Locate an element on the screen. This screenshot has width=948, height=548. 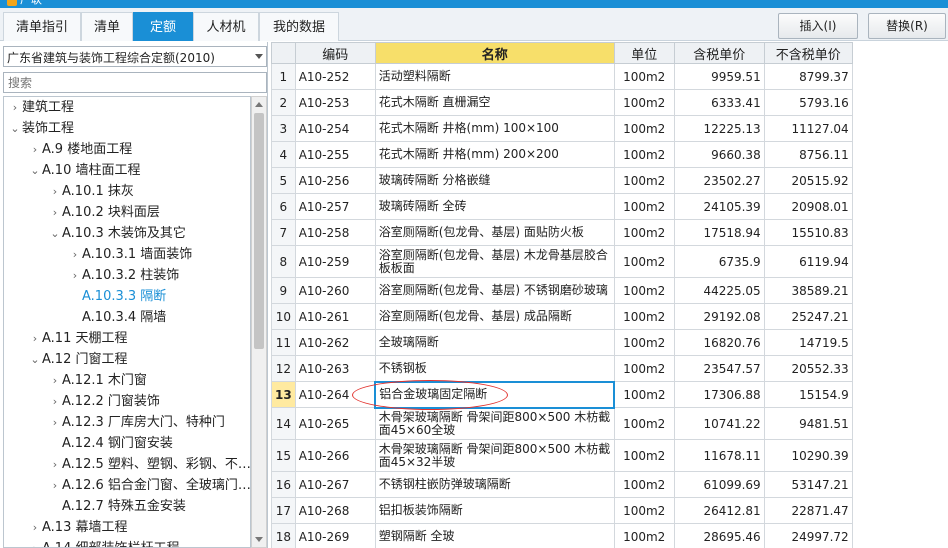
row-number: 10 is located at coordinates (283, 316).